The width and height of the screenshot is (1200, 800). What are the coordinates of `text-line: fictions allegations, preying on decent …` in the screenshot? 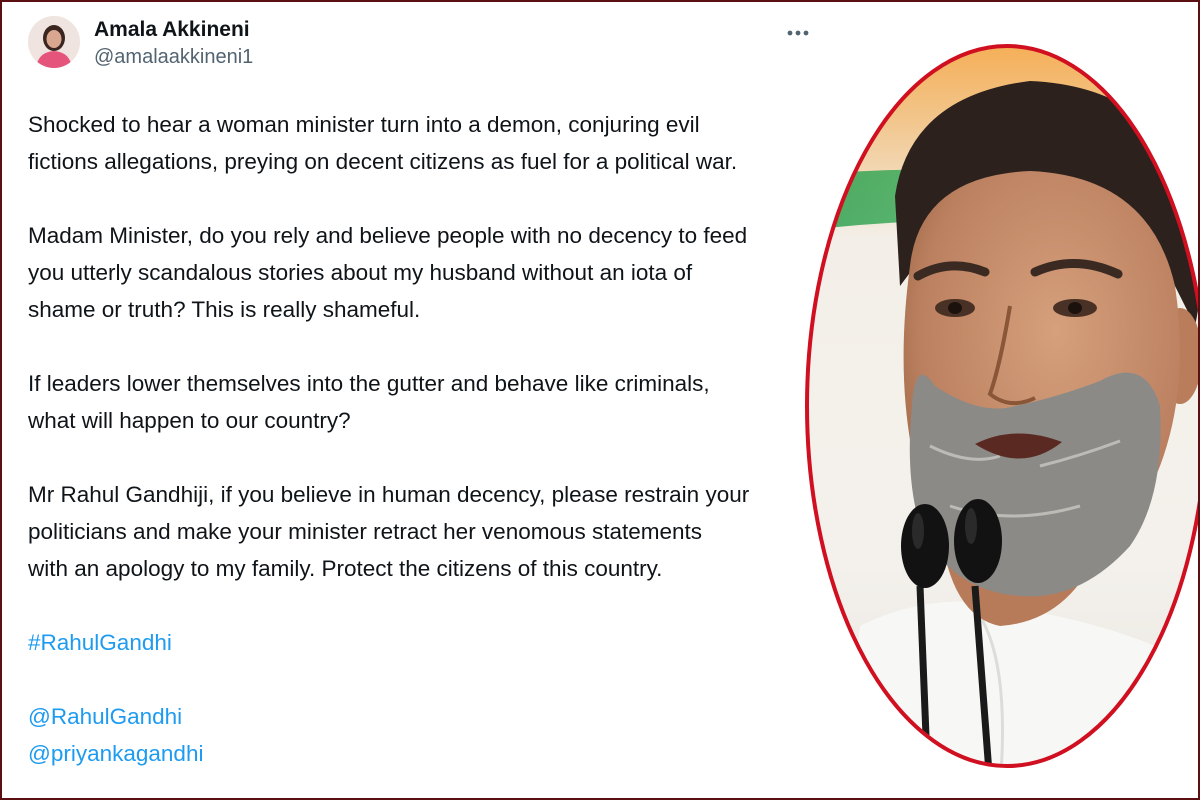 It's located at (383, 161).